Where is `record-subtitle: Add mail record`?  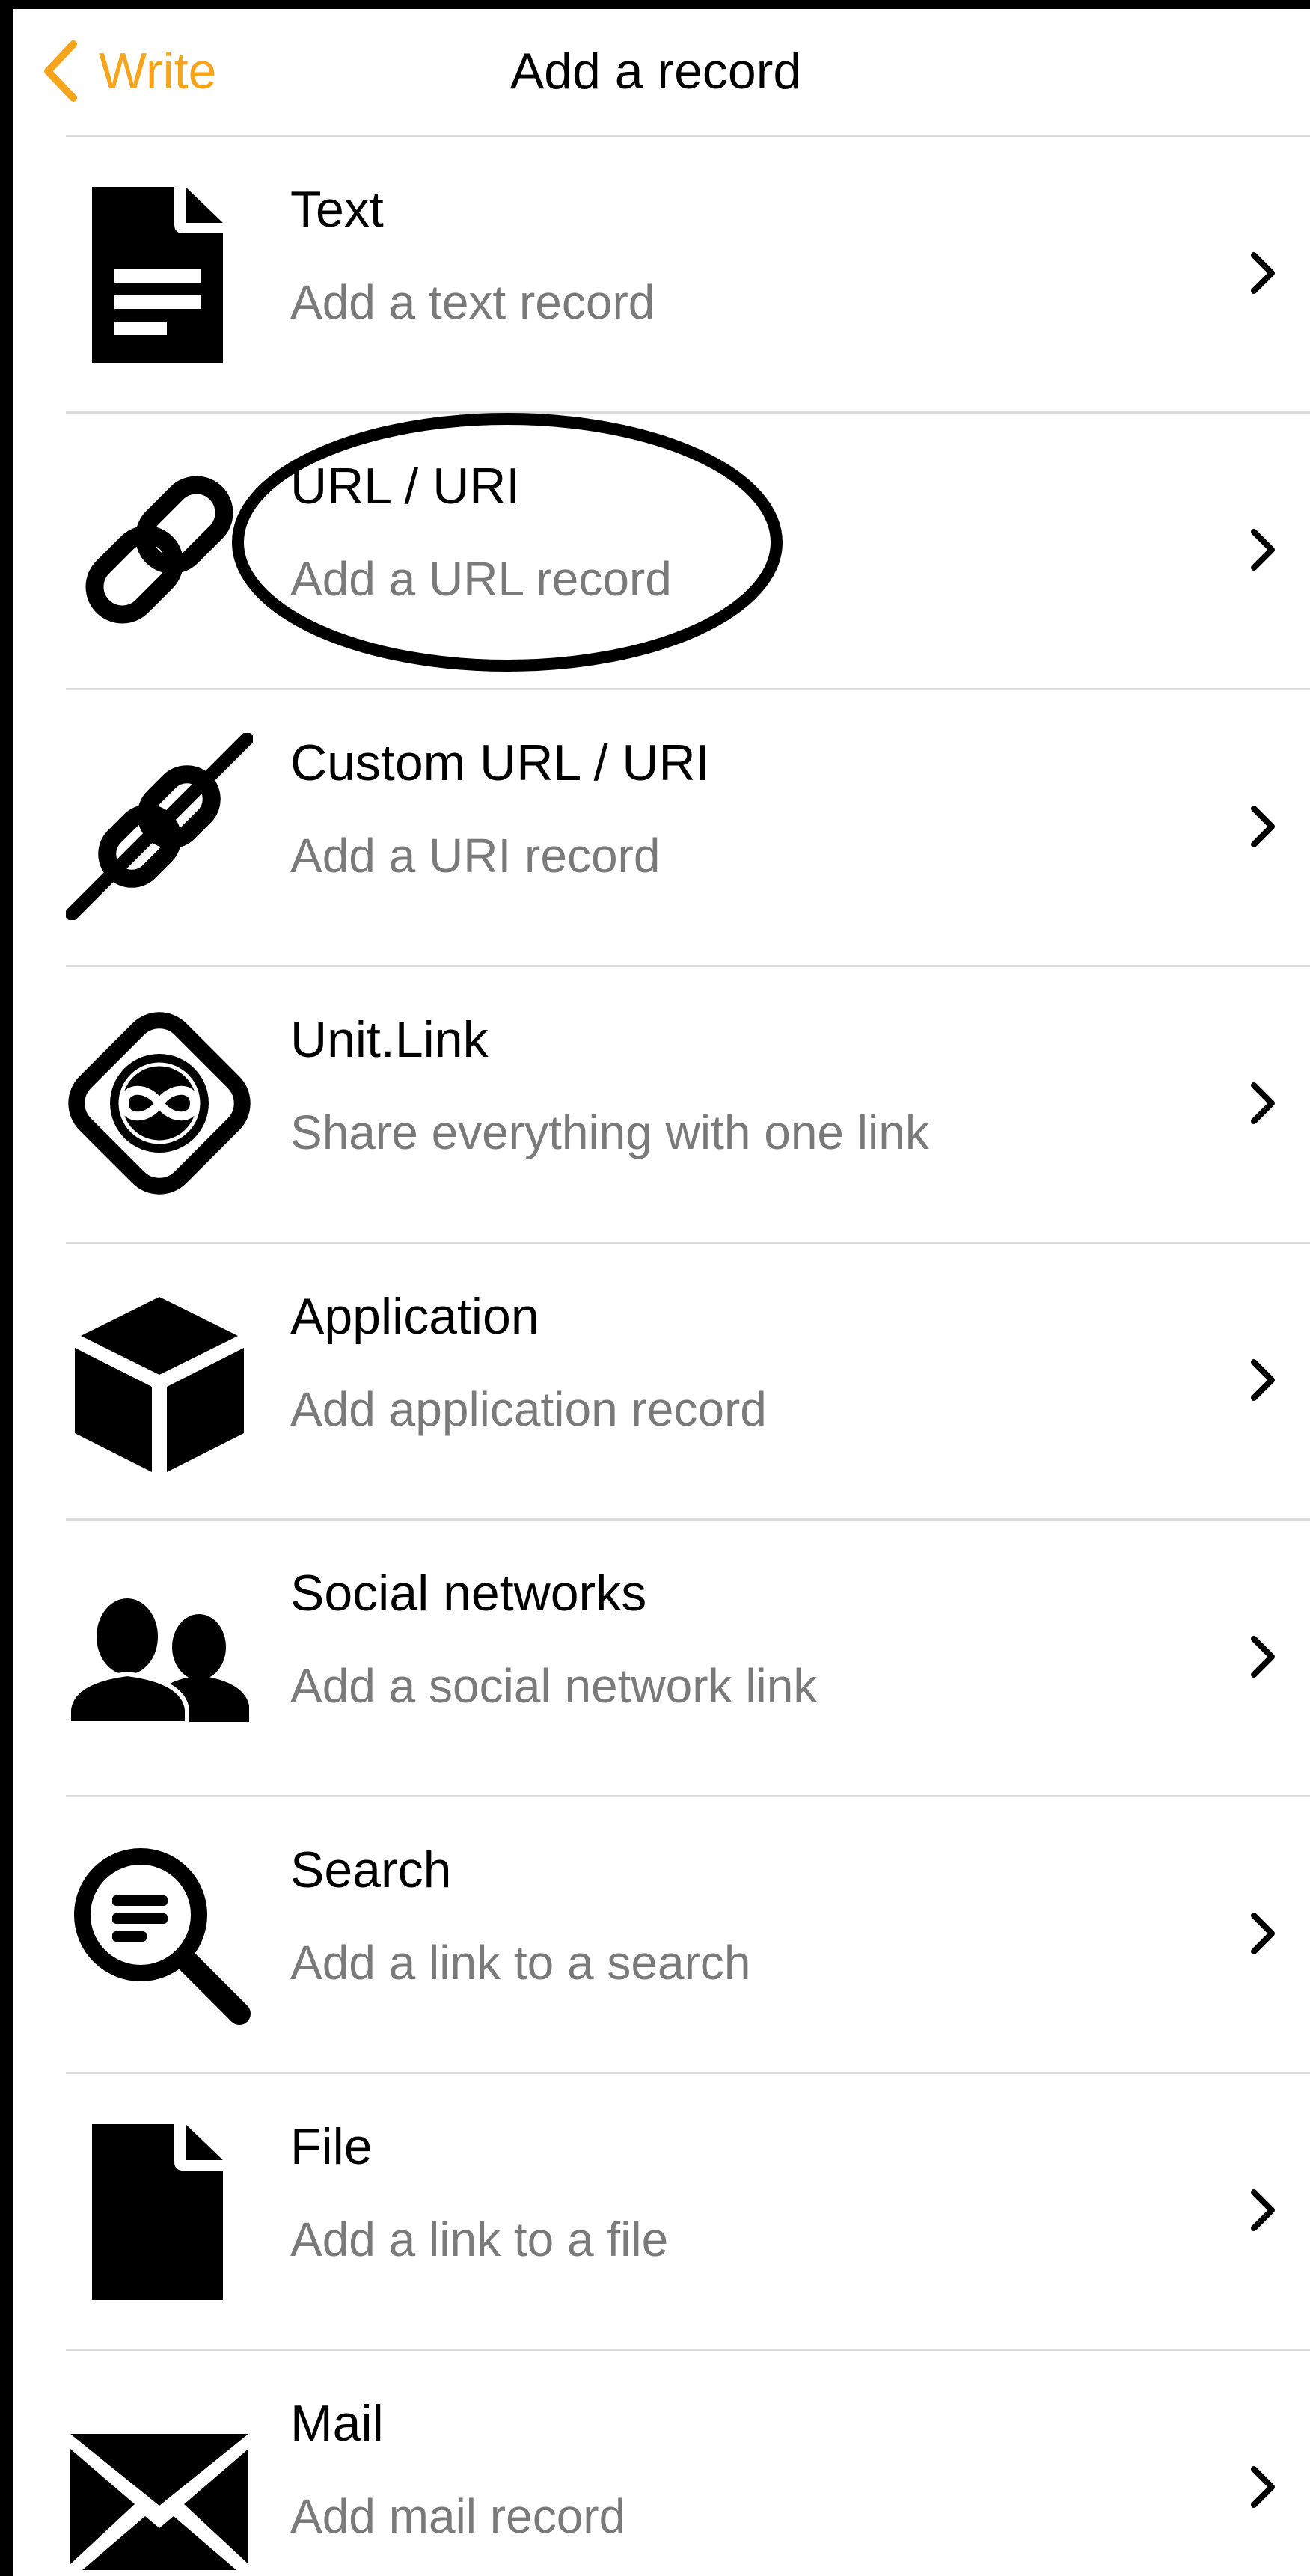 record-subtitle: Add mail record is located at coordinates (458, 2516).